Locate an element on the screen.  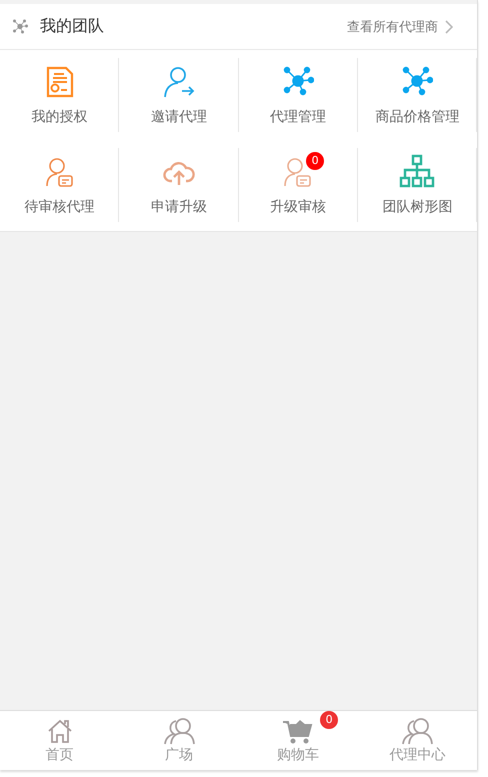
section-title: 我的团队 is located at coordinates (72, 26).